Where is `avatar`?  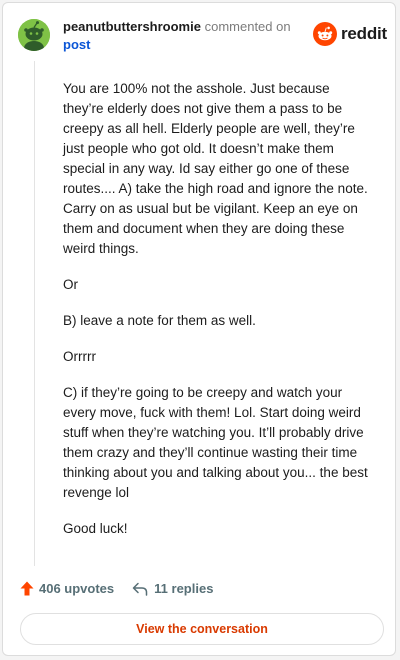 avatar is located at coordinates (34, 35).